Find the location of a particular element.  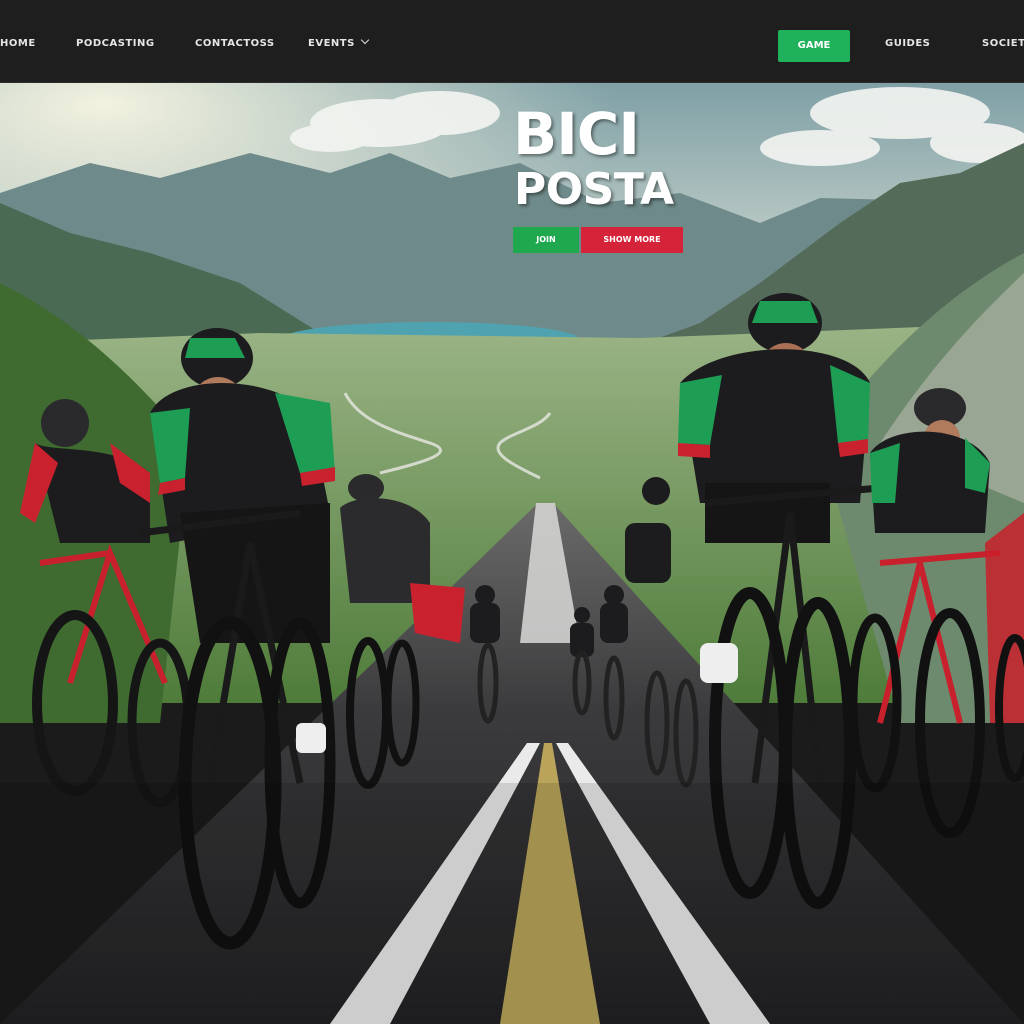

nav-home: HOME is located at coordinates (18, 44).